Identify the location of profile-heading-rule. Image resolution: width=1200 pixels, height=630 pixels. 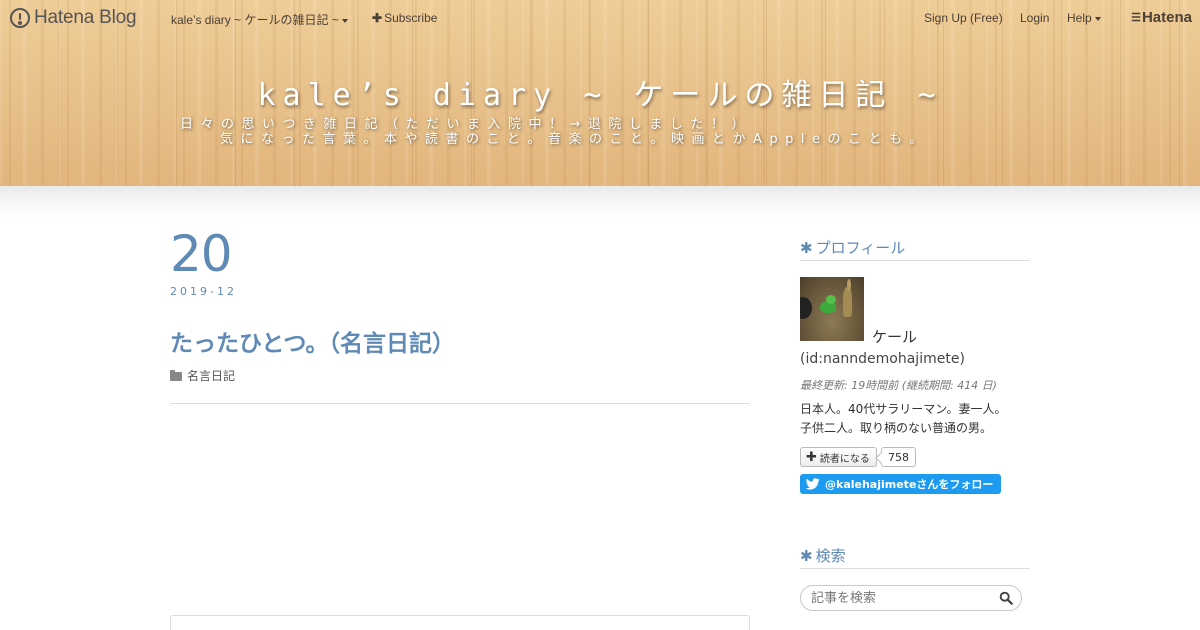
(915, 260).